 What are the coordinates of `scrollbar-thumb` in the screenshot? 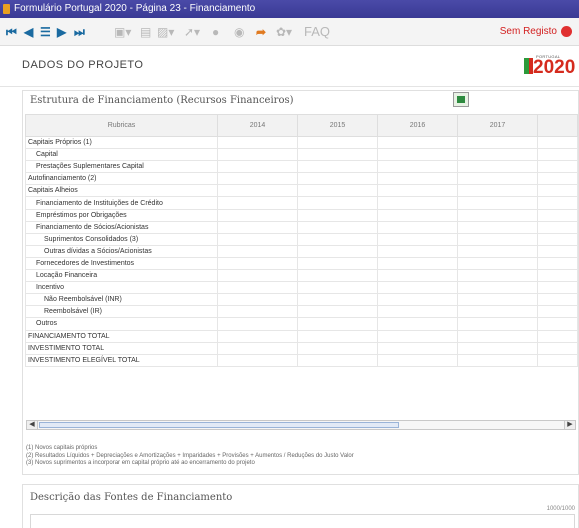 It's located at (219, 425).